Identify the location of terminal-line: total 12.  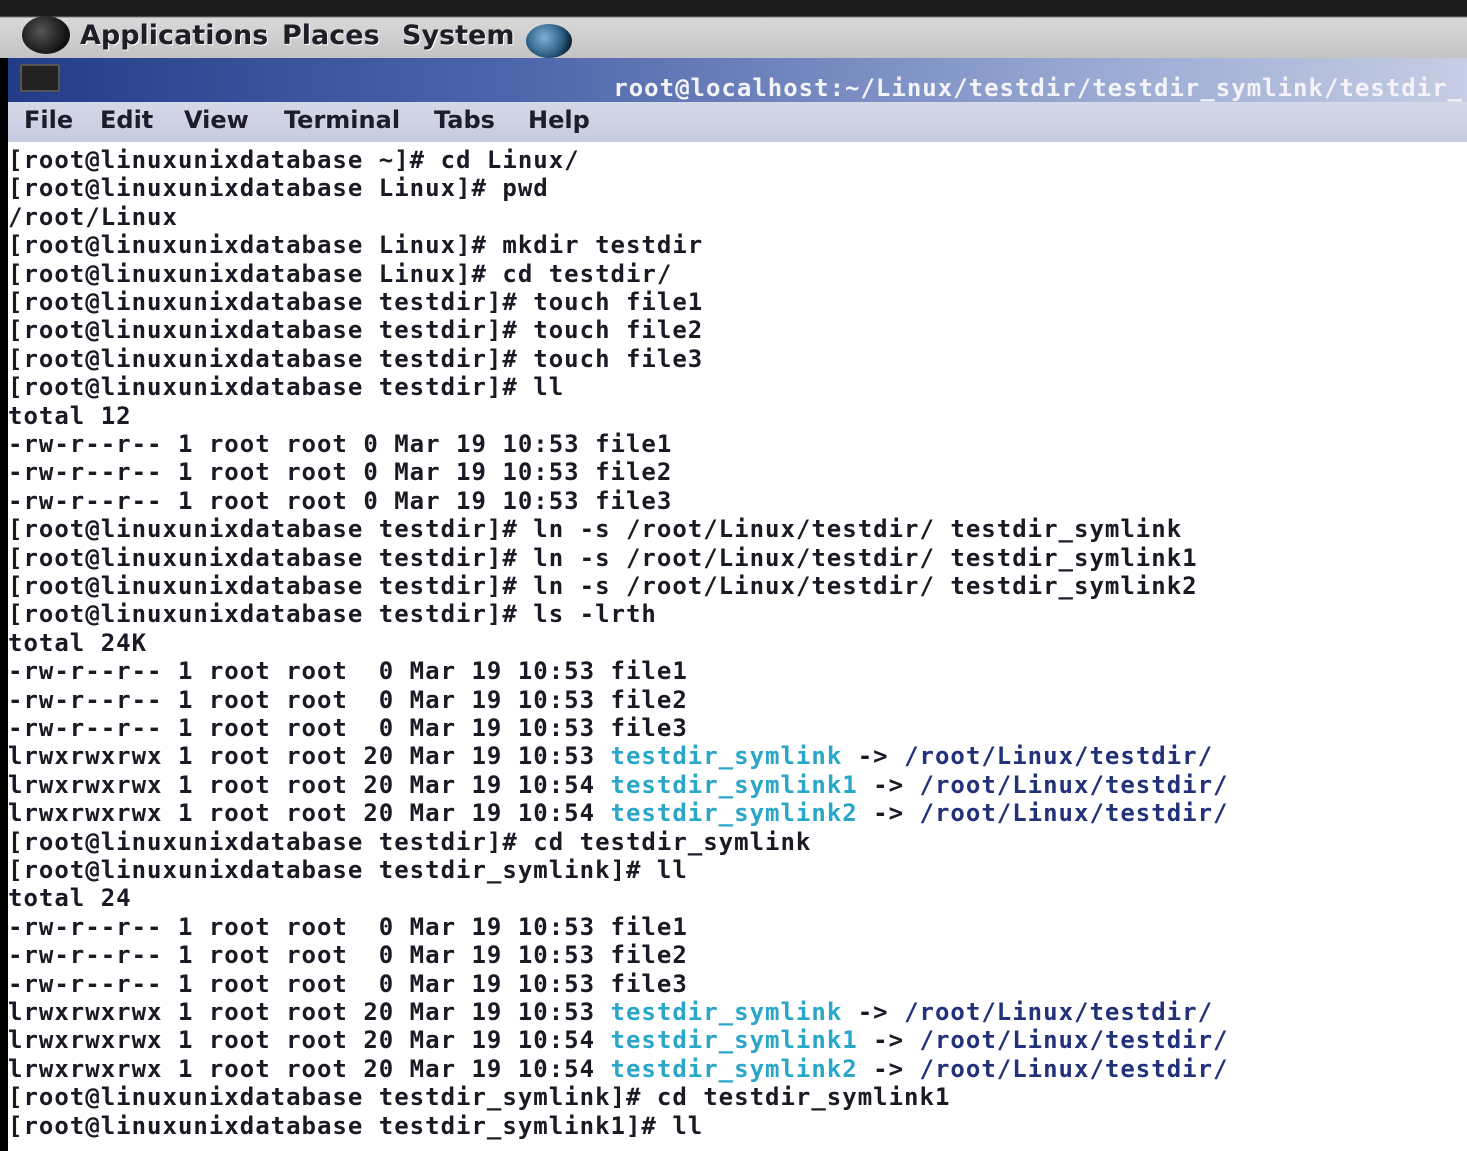
(70, 415).